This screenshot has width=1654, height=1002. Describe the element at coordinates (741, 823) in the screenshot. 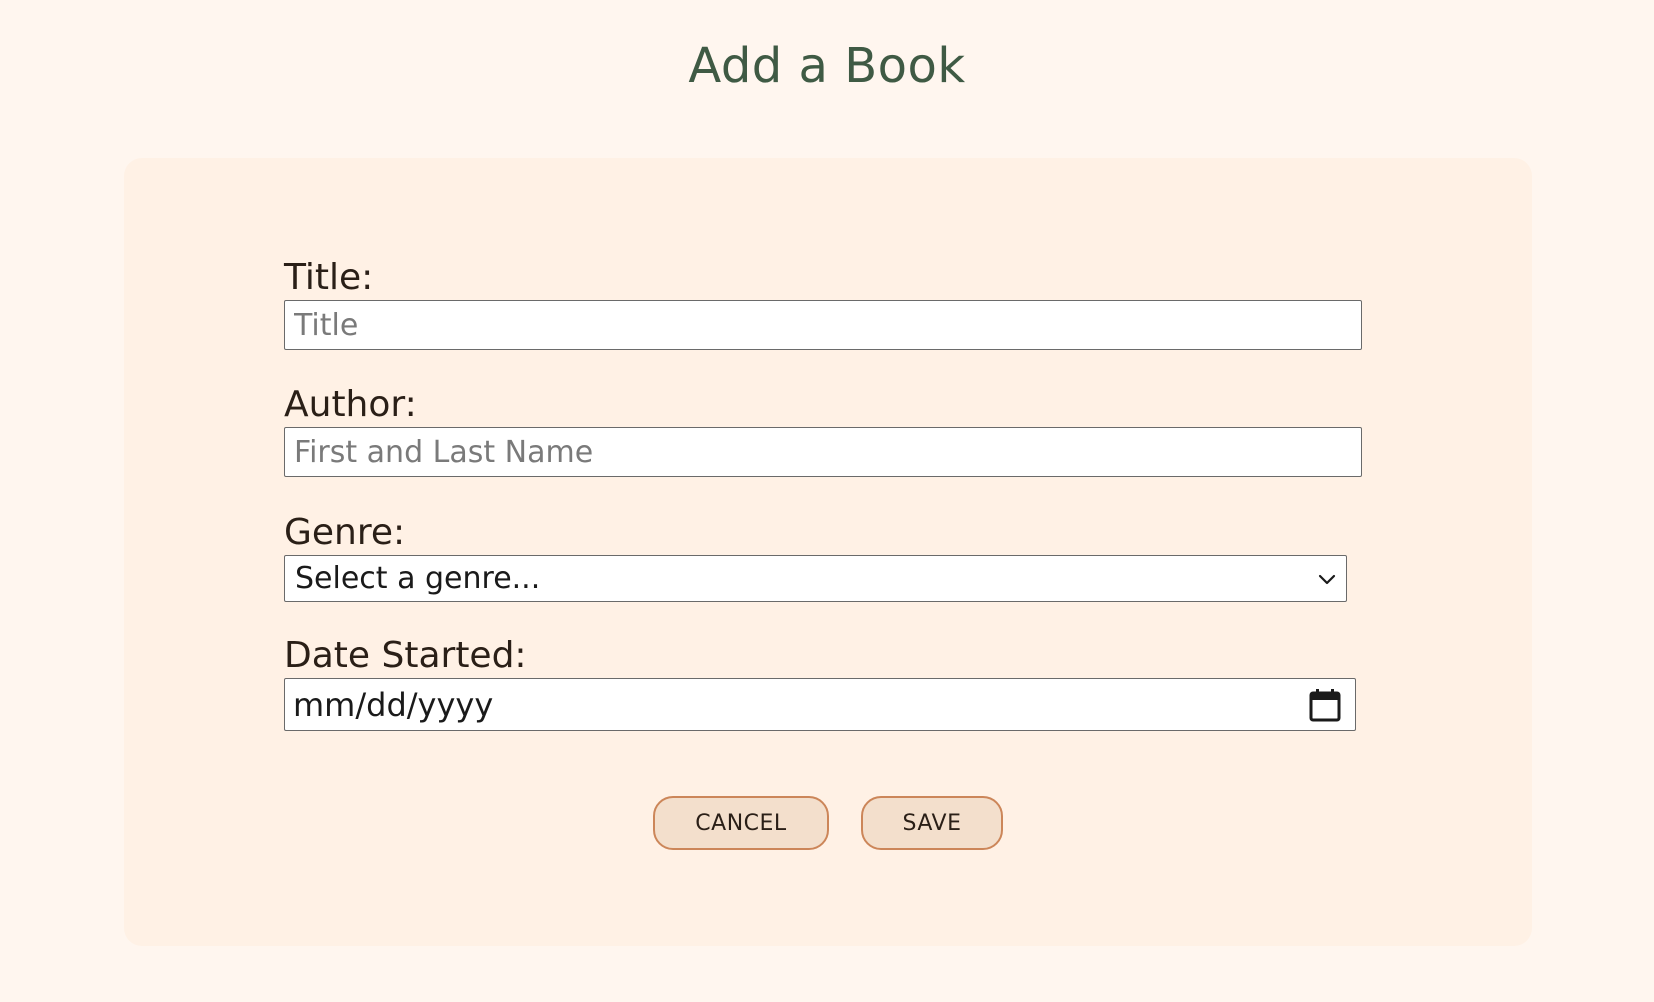

I see `cancel-button: CANCEL` at that location.